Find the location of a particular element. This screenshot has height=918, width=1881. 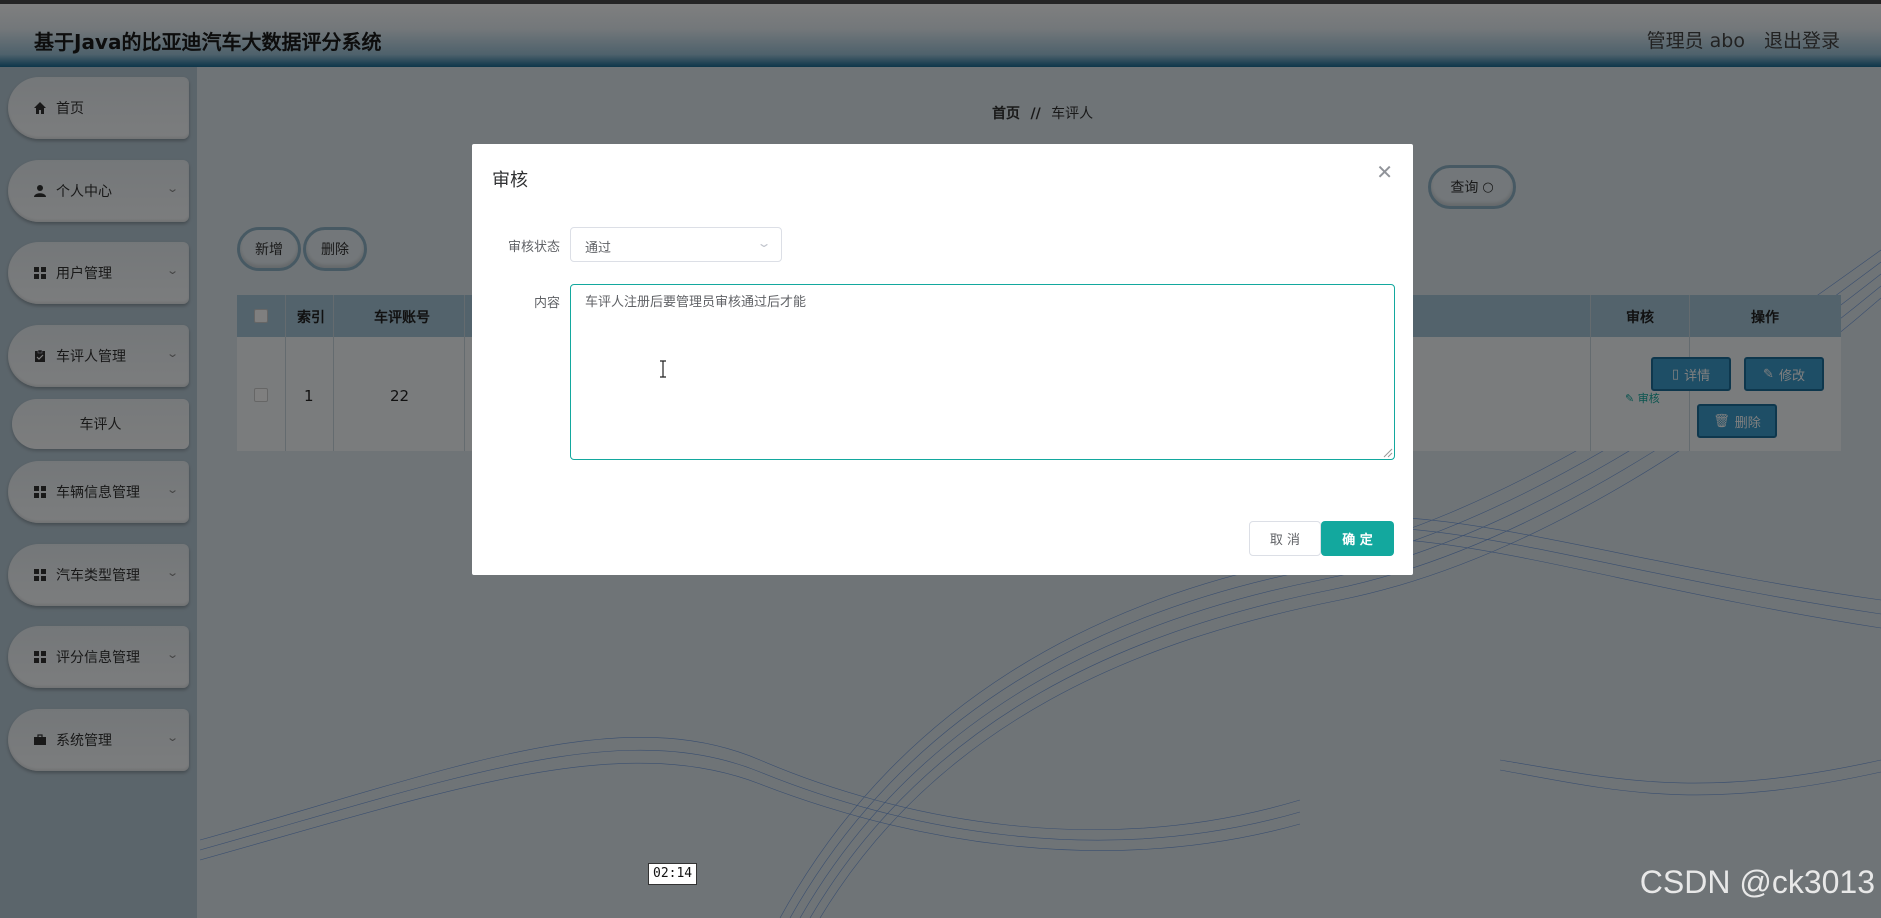

text-cursor-icon is located at coordinates (663, 369).